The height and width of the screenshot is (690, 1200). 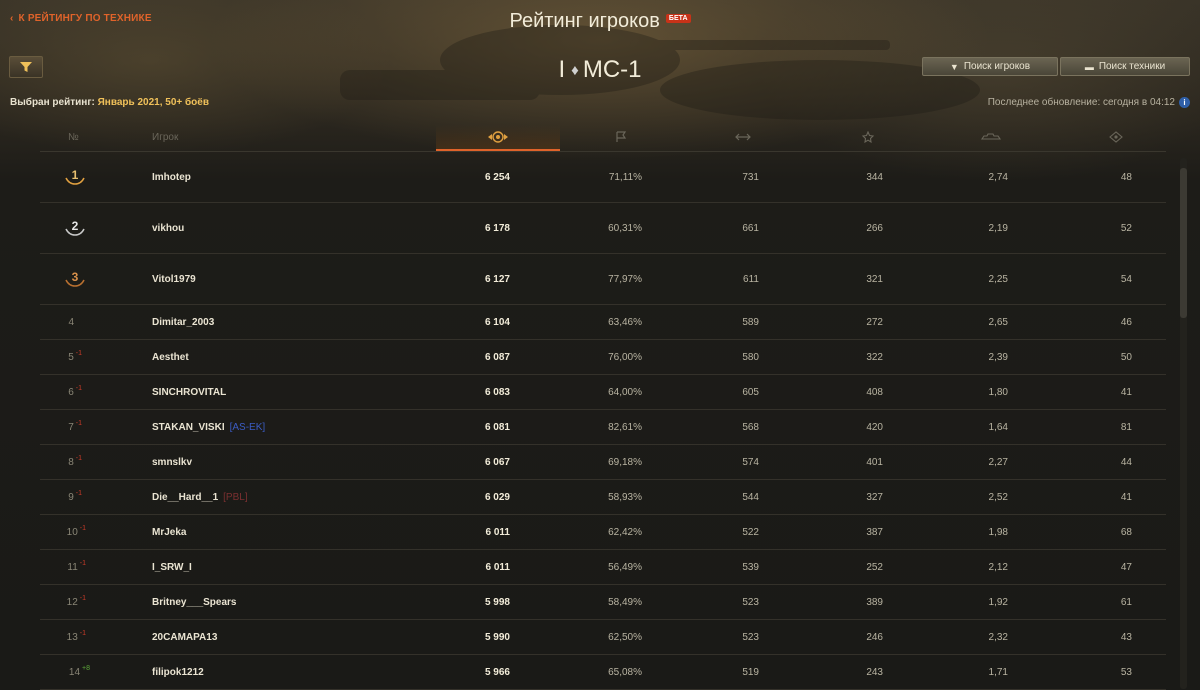 I want to click on kills-value: 2,65, so click(x=998, y=322).